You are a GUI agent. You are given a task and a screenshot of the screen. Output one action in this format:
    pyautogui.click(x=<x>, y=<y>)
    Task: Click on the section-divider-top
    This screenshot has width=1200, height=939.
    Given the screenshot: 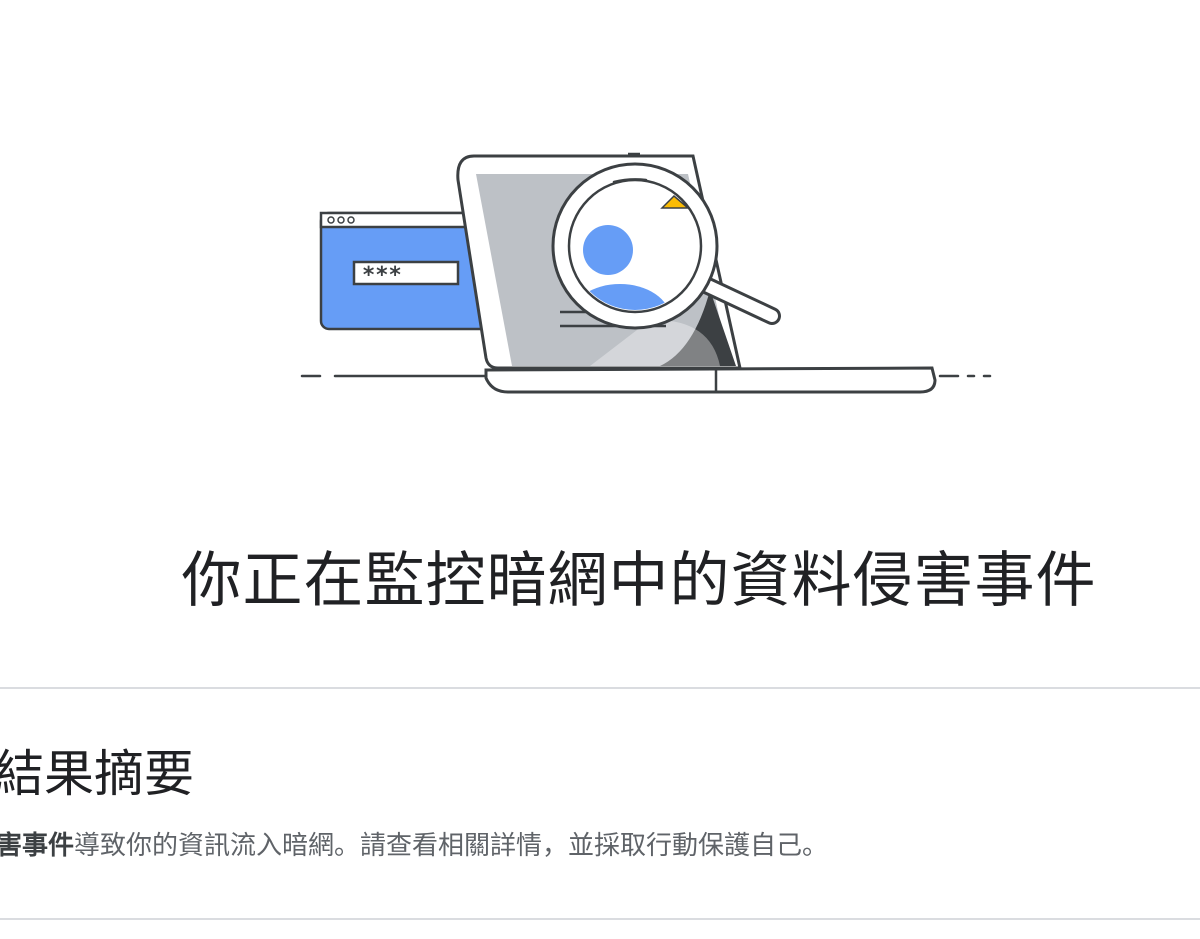 What is the action you would take?
    pyautogui.click(x=600, y=688)
    